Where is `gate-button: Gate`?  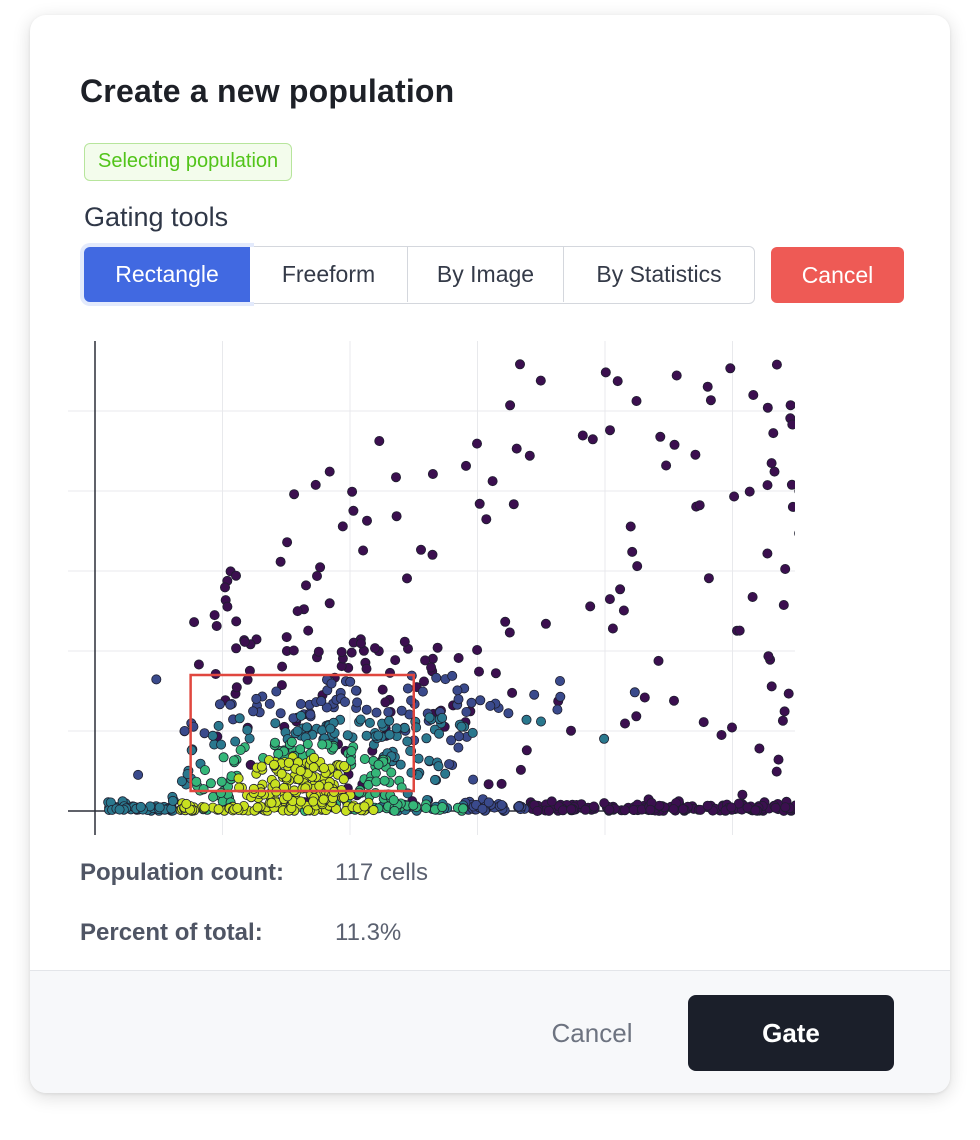
gate-button: Gate is located at coordinates (791, 1033).